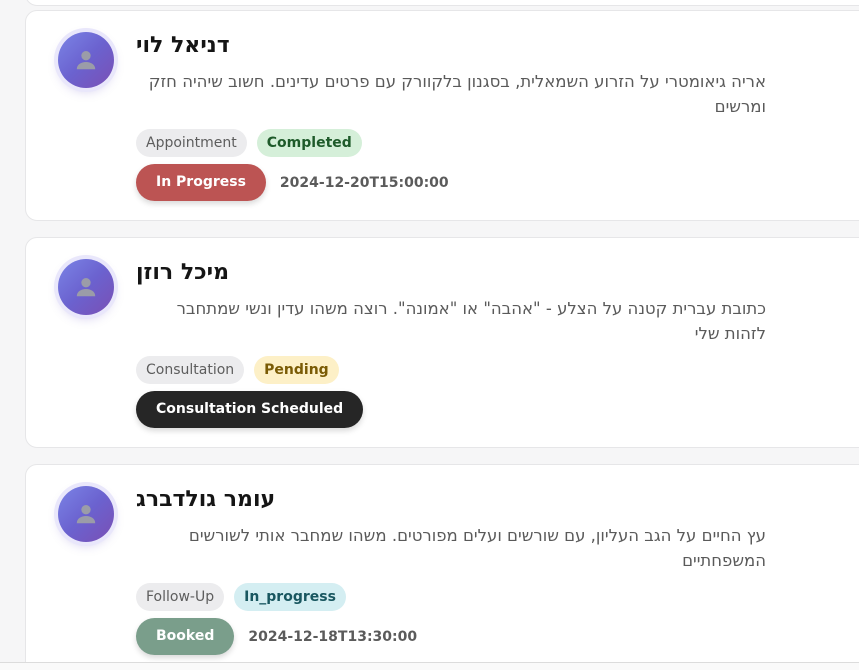 Image resolution: width=859 pixels, height=670 pixels. Describe the element at coordinates (333, 636) in the screenshot. I see `appointment-date: 2024-12-18T13:30:00` at that location.